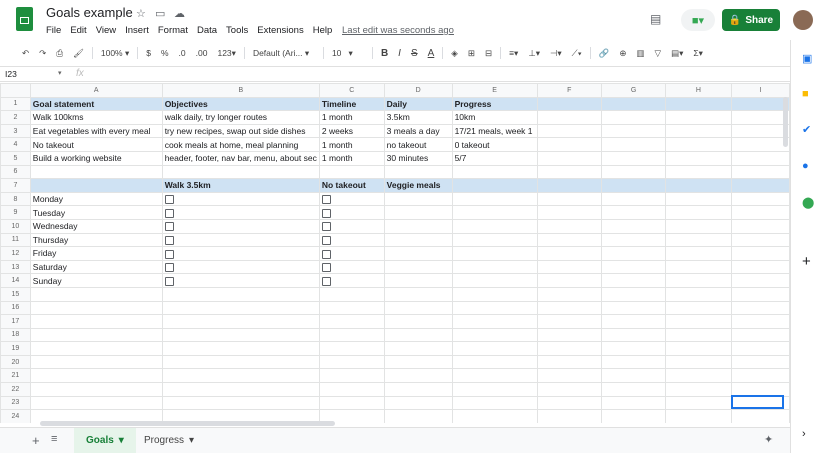 The image size is (825, 453). What do you see at coordinates (569, 104) in the screenshot?
I see `cell-F1` at bounding box center [569, 104].